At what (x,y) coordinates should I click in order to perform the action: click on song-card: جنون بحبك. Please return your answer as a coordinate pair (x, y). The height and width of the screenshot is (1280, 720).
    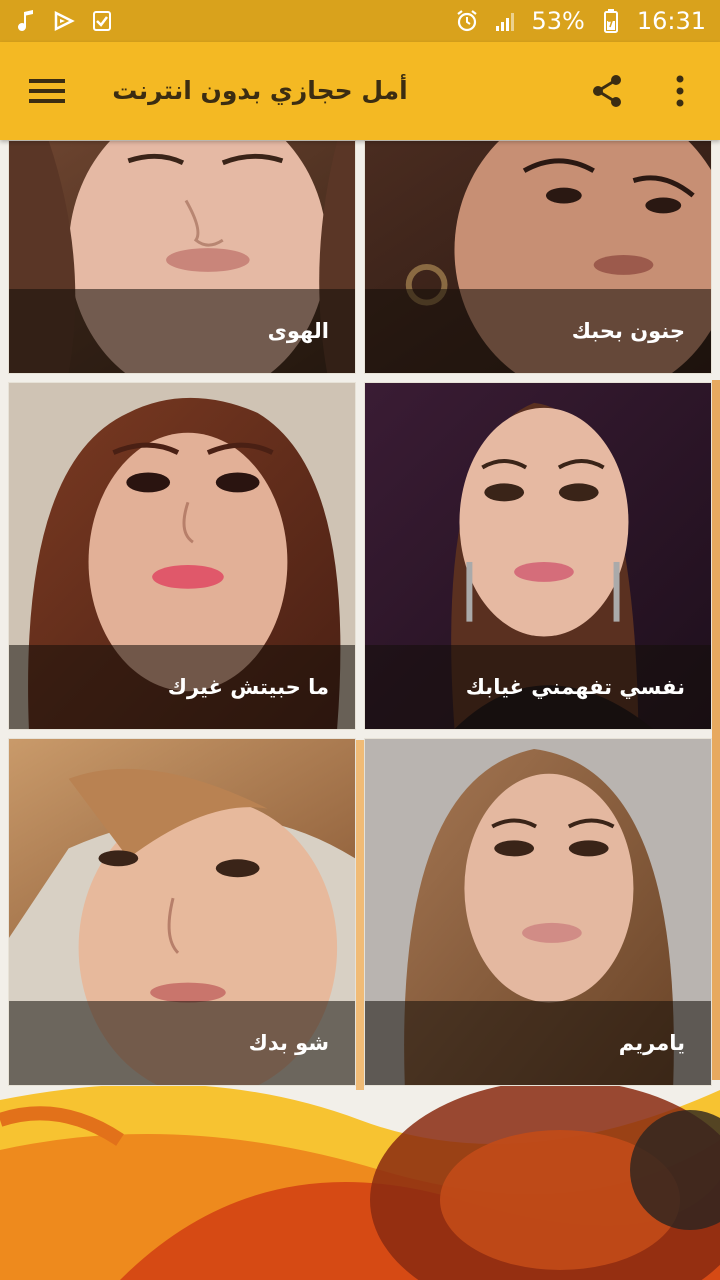
    Looking at the image, I should click on (538, 257).